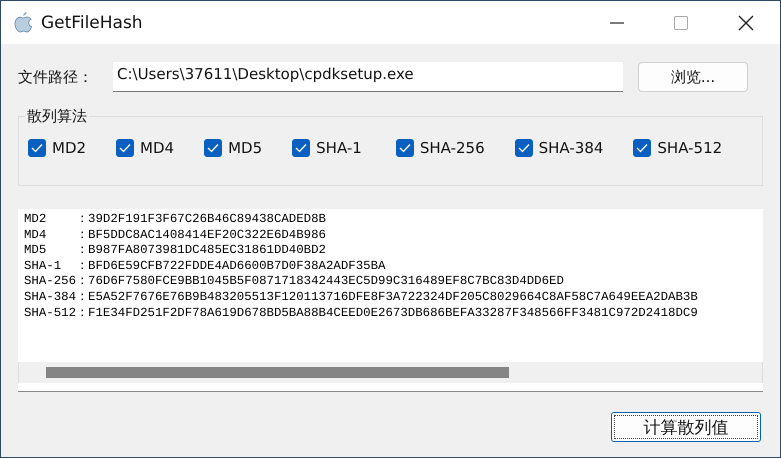  I want to click on compute-hash-button: 计算散列值, so click(686, 427).